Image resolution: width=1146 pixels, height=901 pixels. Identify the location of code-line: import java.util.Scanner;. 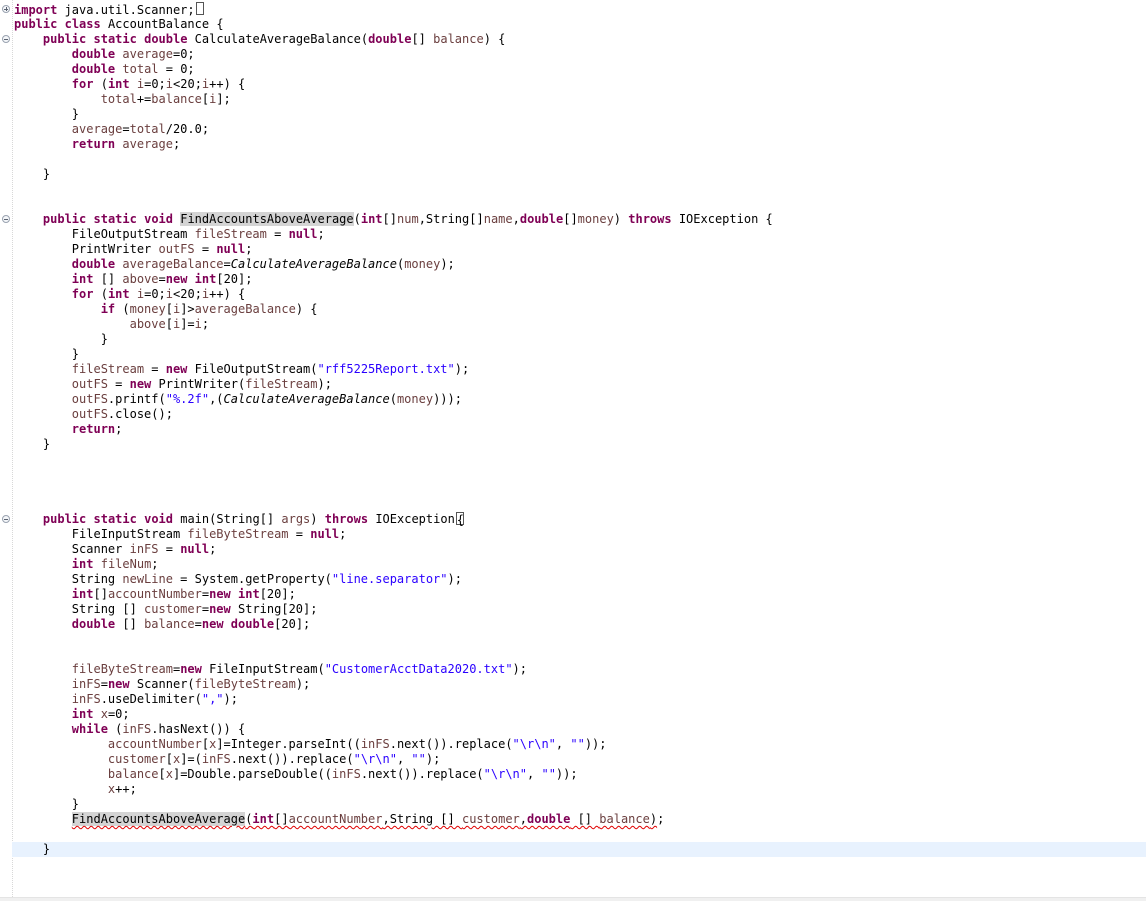
(580, 9).